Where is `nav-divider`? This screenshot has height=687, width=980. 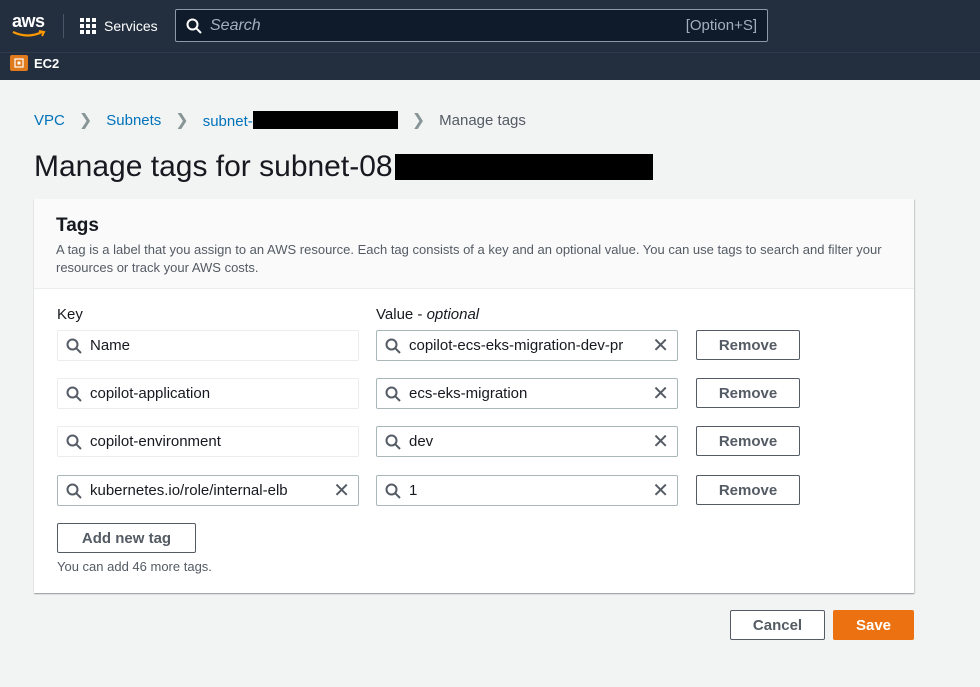
nav-divider is located at coordinates (63, 26).